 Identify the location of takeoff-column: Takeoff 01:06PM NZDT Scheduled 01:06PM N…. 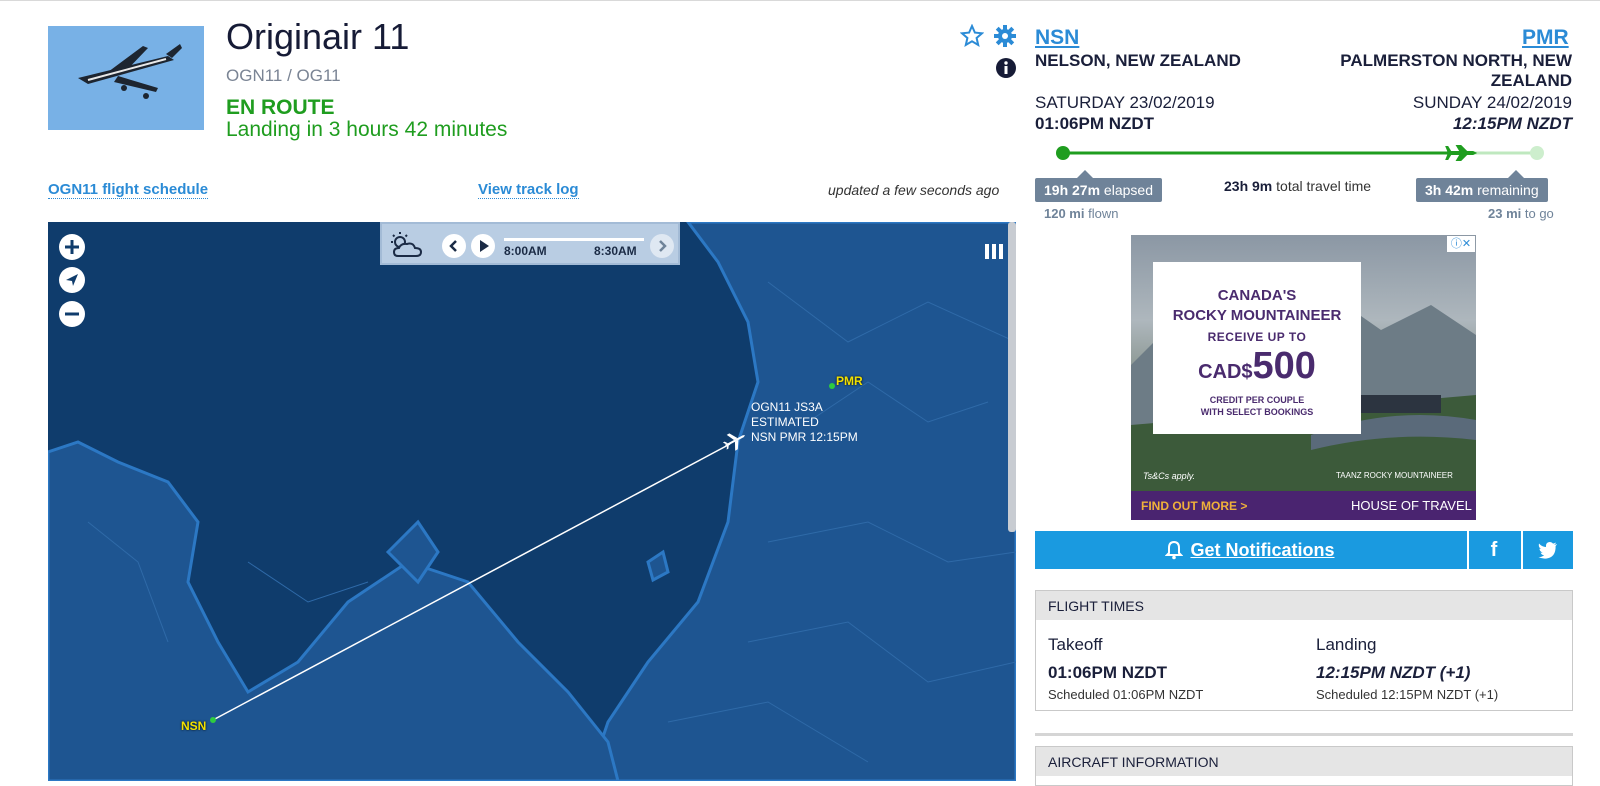
(1125, 668).